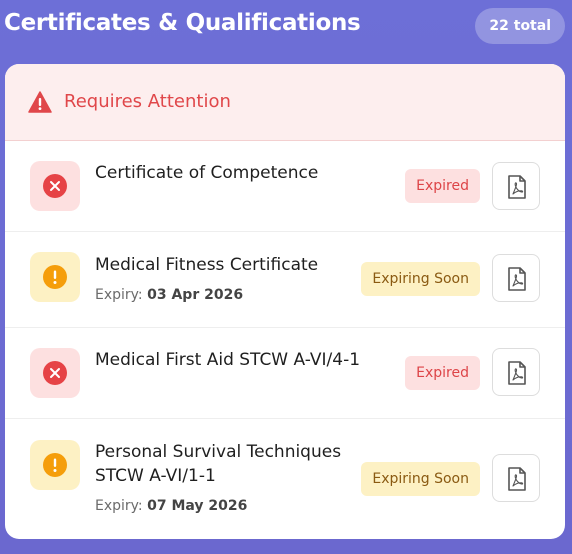  Describe the element at coordinates (195, 295) in the screenshot. I see `expiry-date: 03 Apr 2026` at that location.